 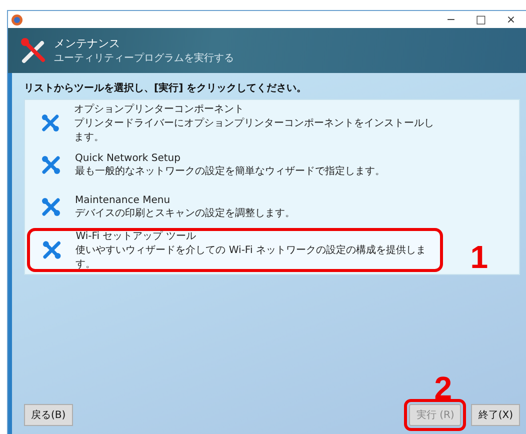 I want to click on step-number: 1, so click(x=479, y=257).